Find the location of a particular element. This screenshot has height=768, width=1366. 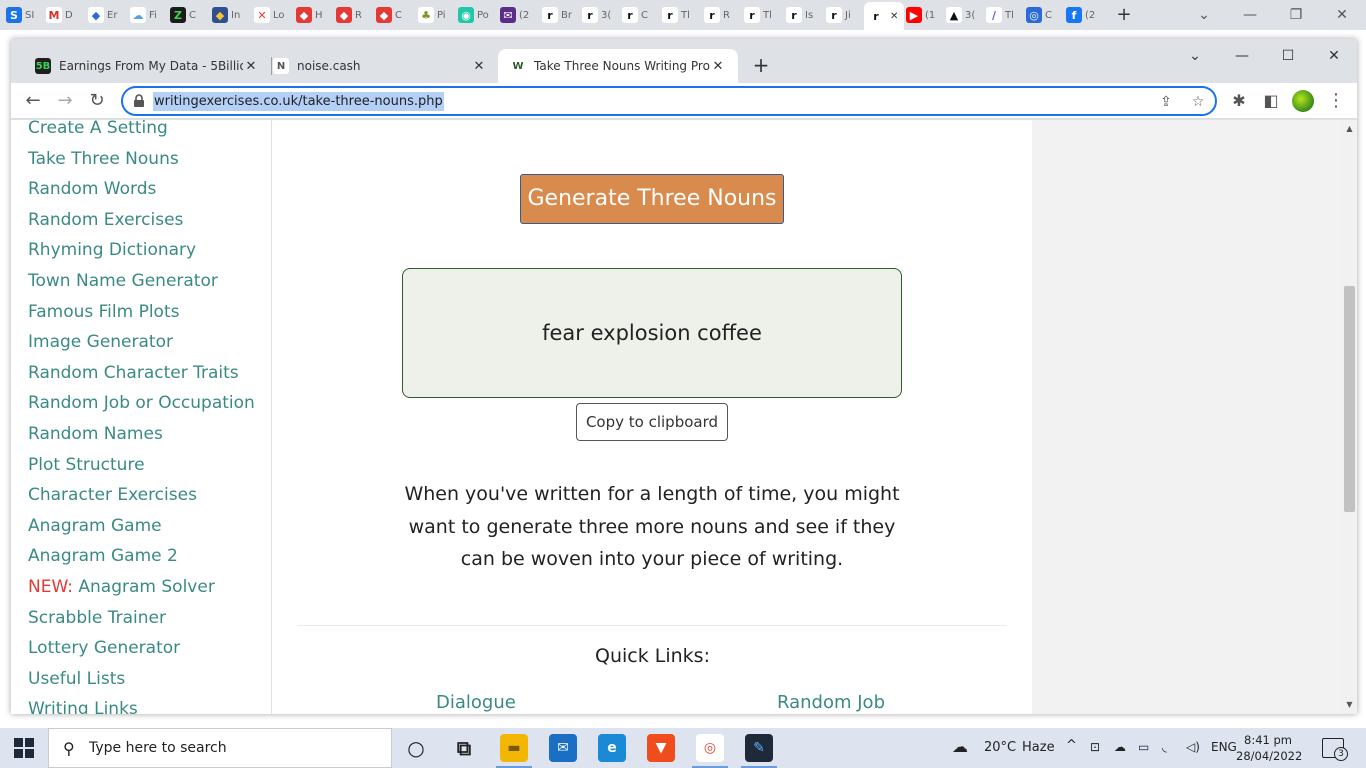

outer-tab: ♣ Pi is located at coordinates (437, 15).